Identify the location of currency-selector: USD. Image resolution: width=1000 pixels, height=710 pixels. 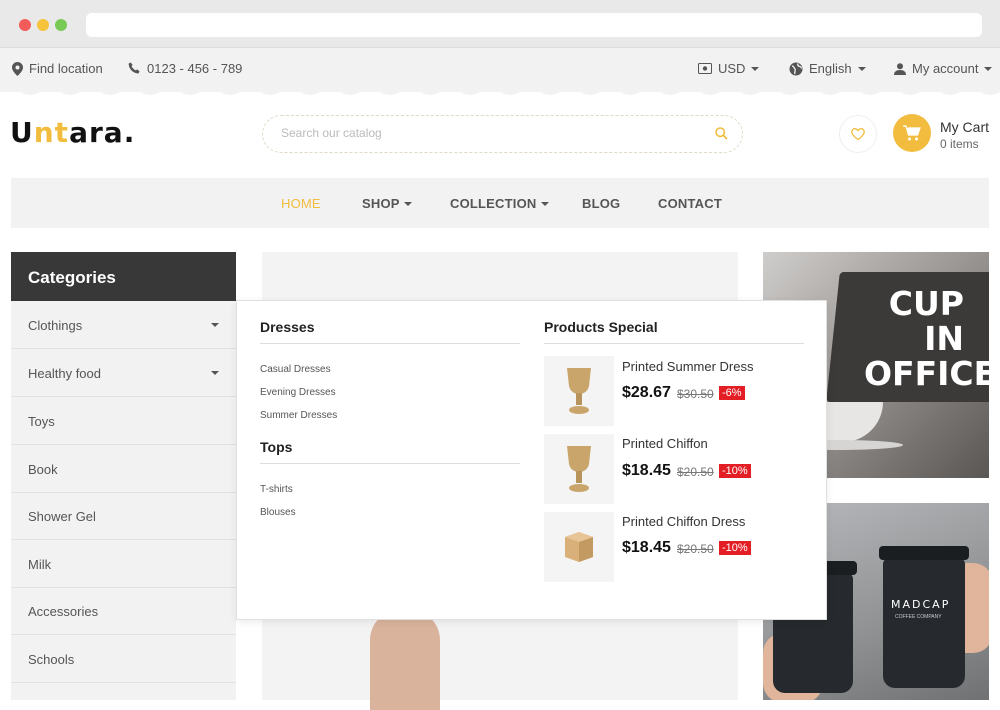
(729, 68).